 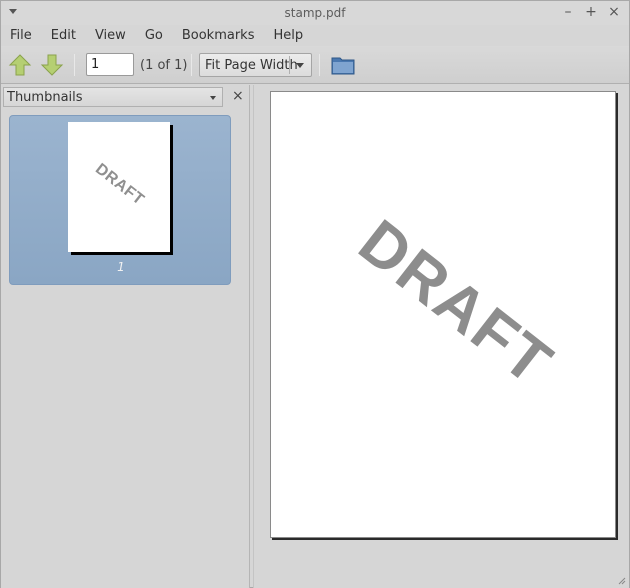 What do you see at coordinates (315, 35) in the screenshot?
I see `menu-bar: File Edit View Go Bookmarks Help` at bounding box center [315, 35].